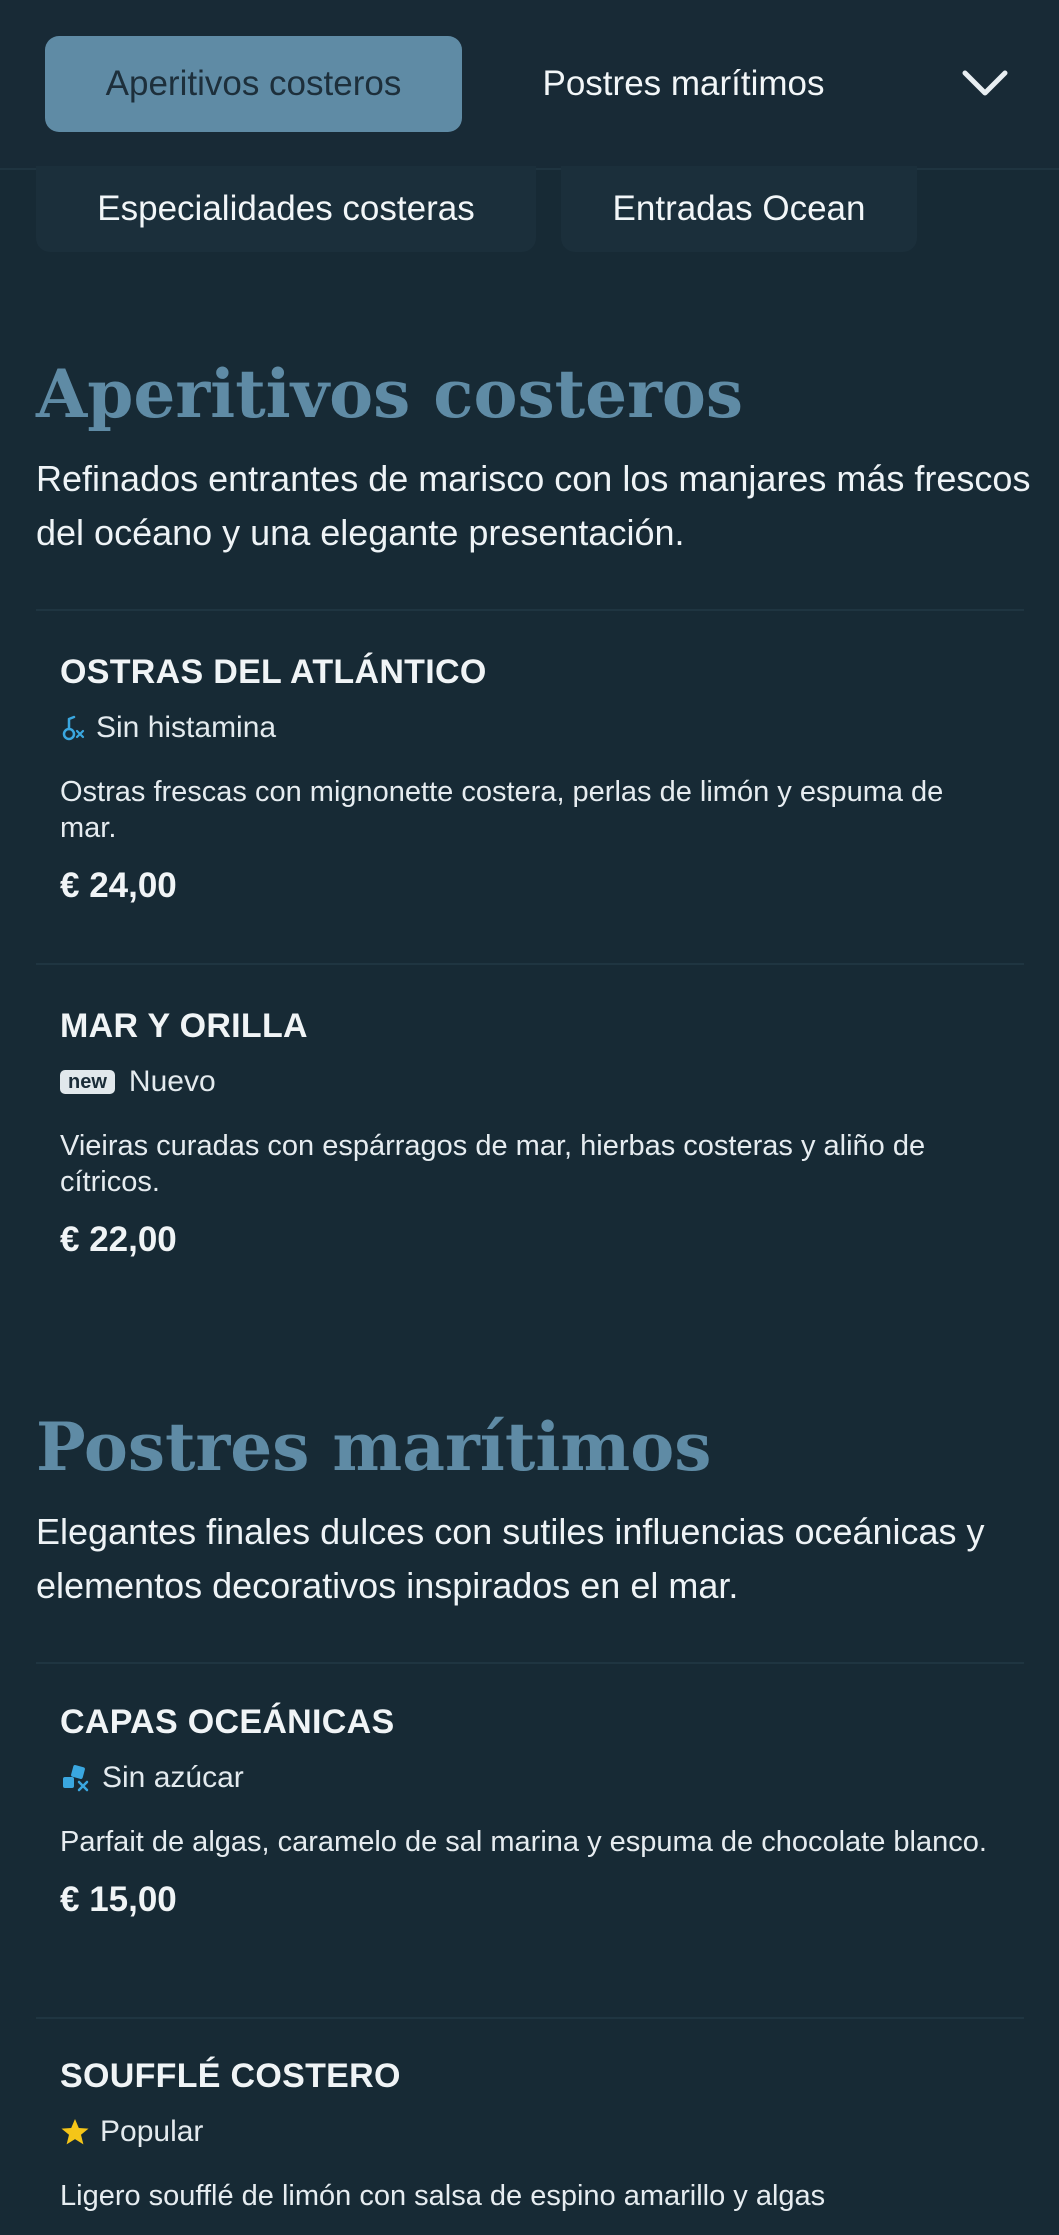 This screenshot has height=2235, width=1059. I want to click on item-name: SOUFFLÉ COSTERO, so click(230, 2076).